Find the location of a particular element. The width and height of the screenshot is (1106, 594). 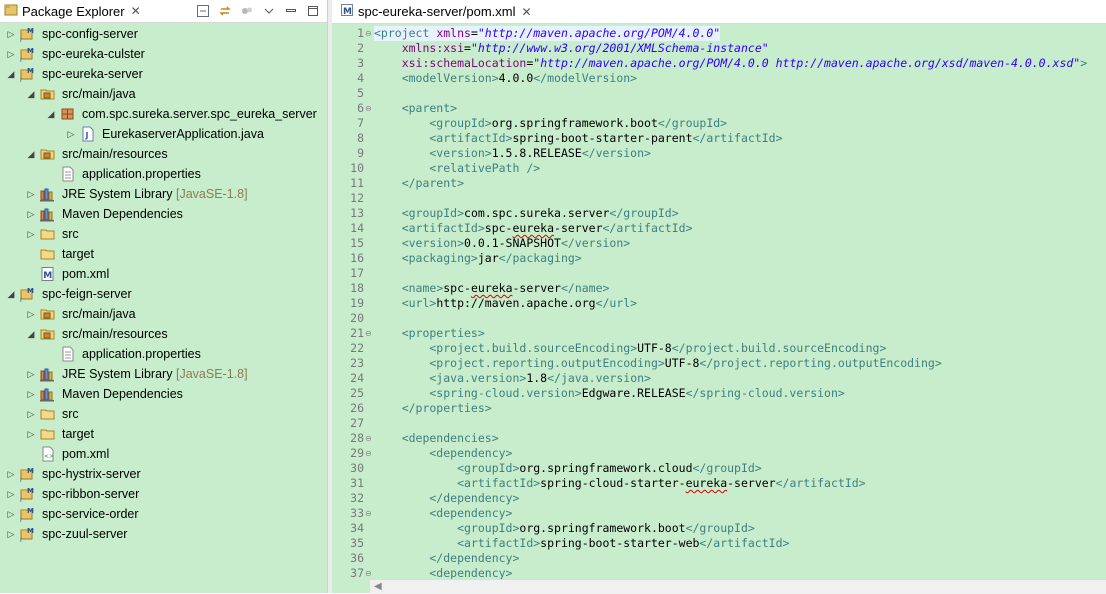

tree-item: ▷ M Jspc-config-server is located at coordinates (163, 34).